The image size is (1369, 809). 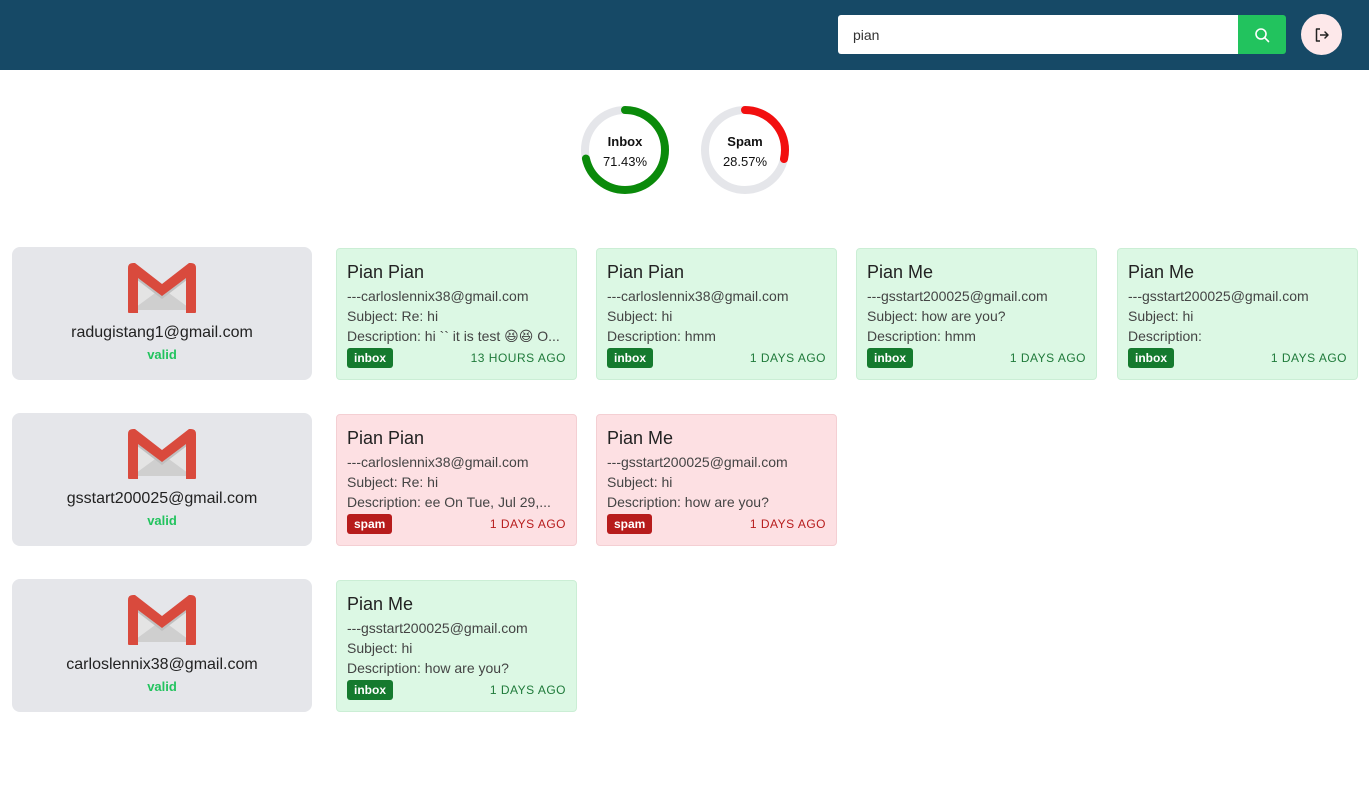 What do you see at coordinates (625, 161) in the screenshot?
I see `stat-value: 71.43%` at bounding box center [625, 161].